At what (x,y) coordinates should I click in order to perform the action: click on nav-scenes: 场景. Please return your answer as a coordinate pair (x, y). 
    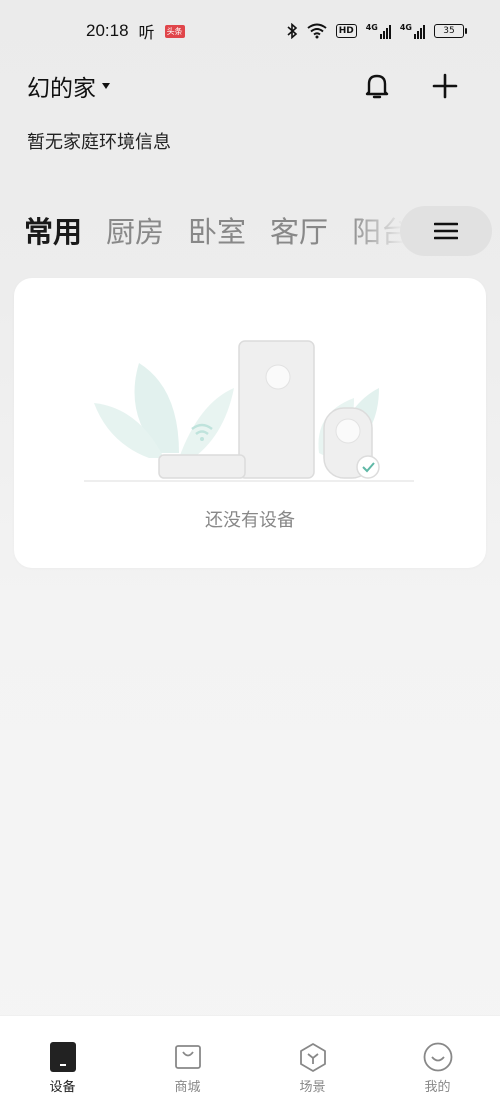
    Looking at the image, I should click on (313, 1068).